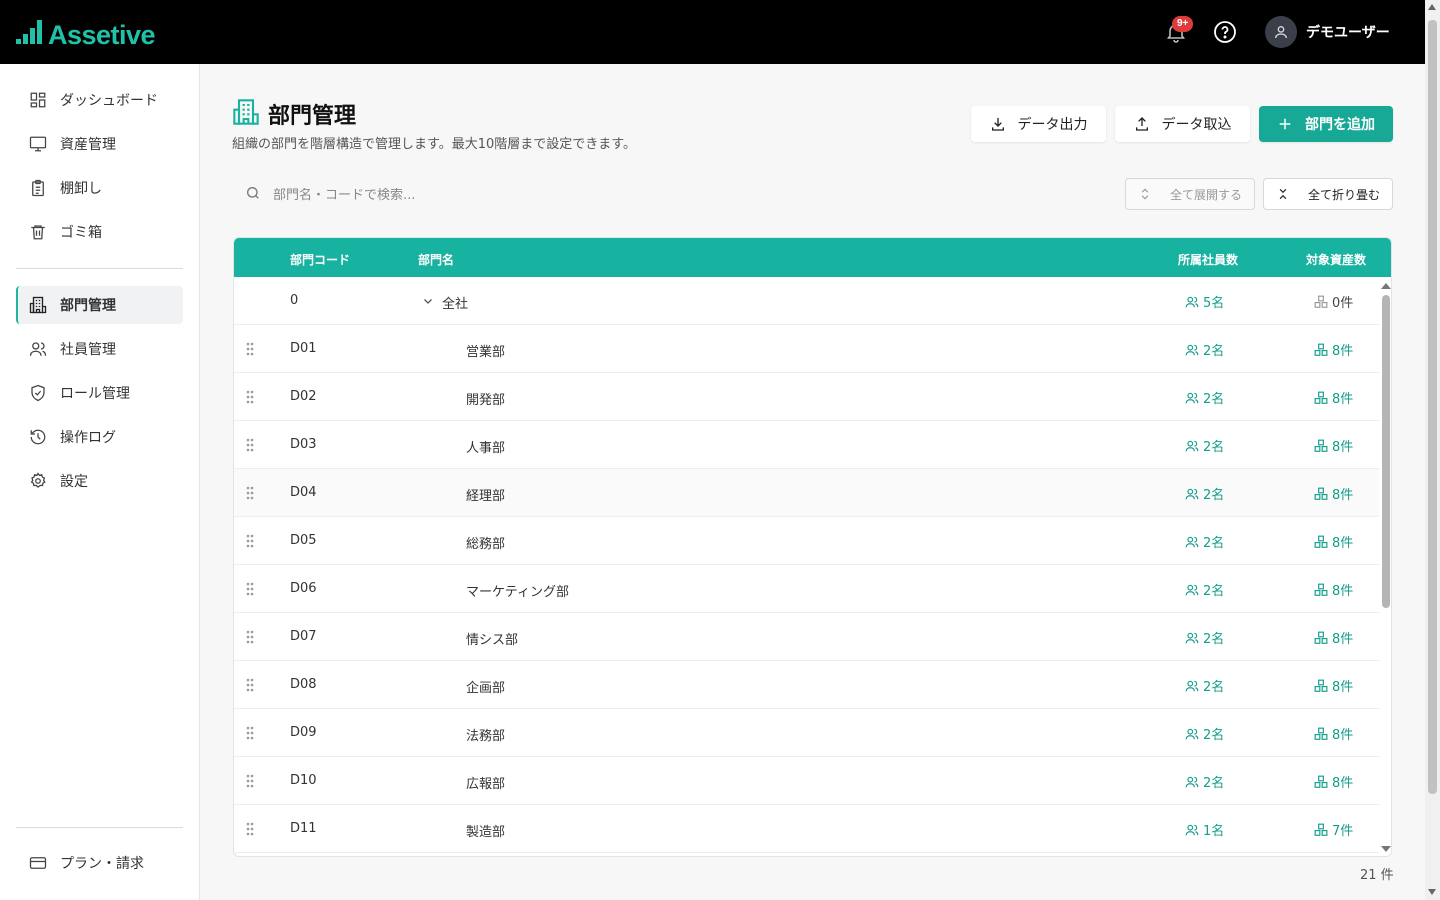 The height and width of the screenshot is (900, 1440). I want to click on sidebar-item-roles: ロール管理, so click(99, 393).